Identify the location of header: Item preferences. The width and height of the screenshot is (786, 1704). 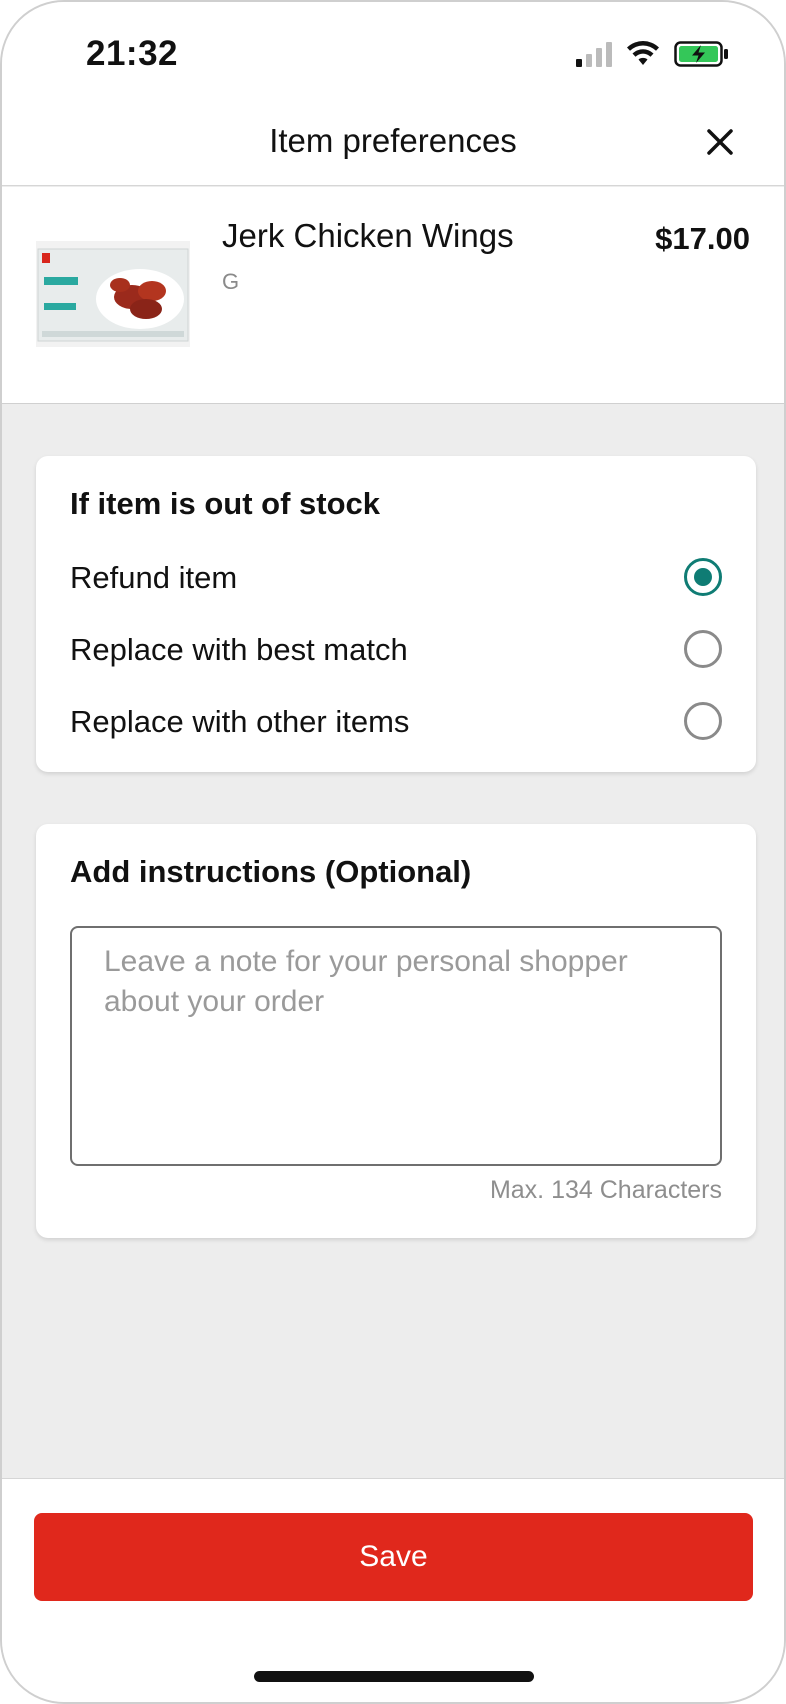
(393, 144).